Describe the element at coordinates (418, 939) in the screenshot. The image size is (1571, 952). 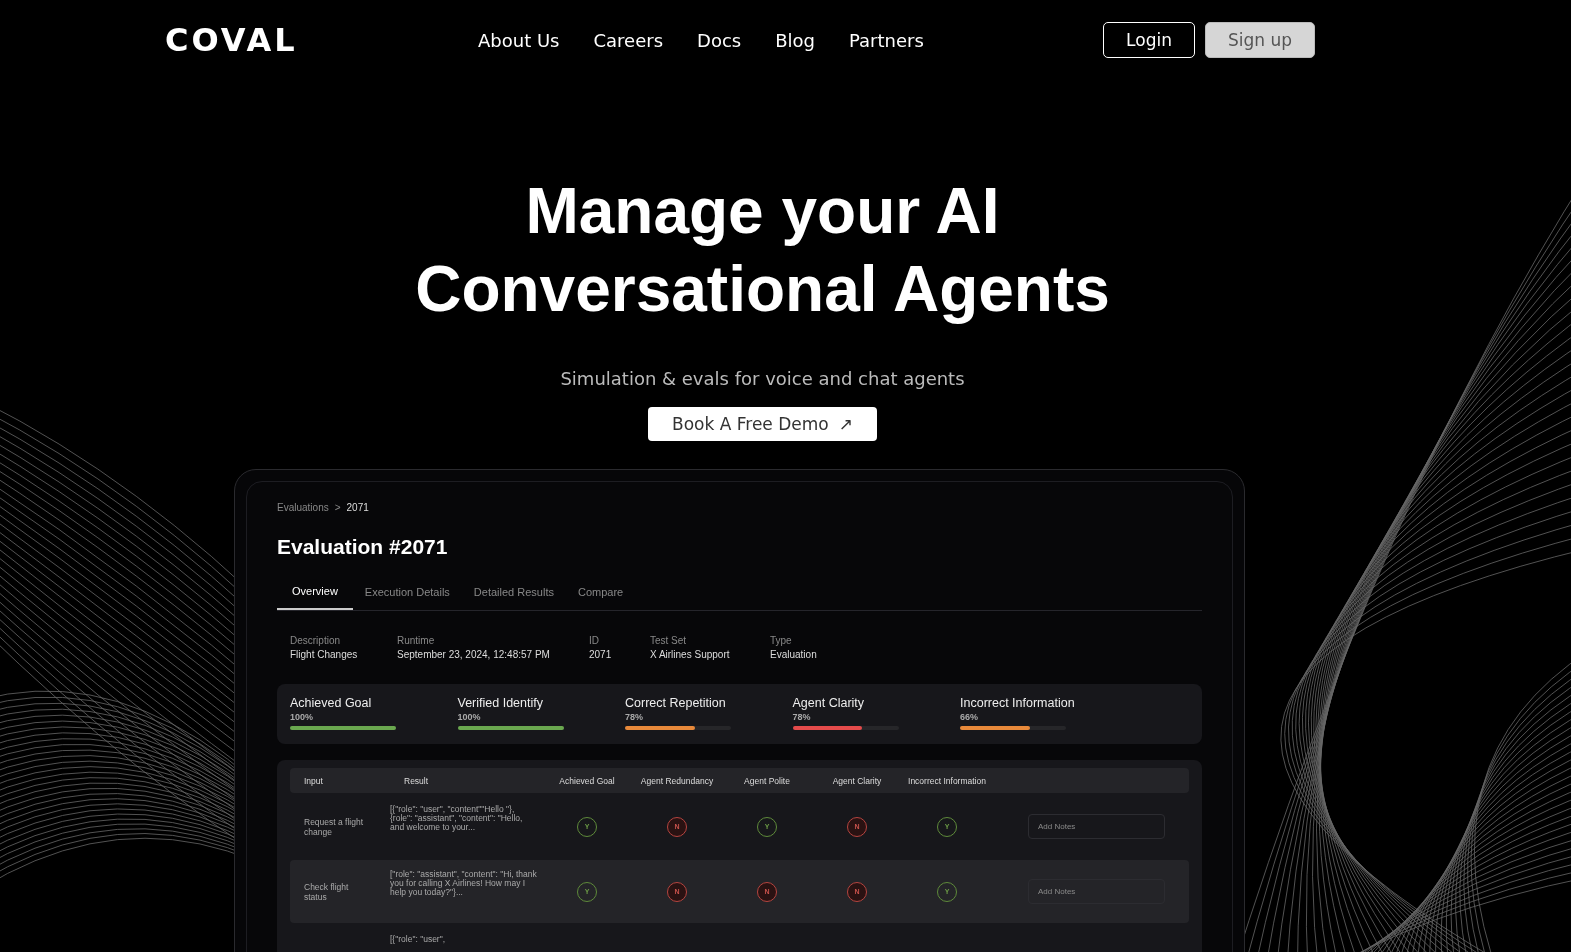
I see `result-cell-text: [{"role": "user",` at that location.